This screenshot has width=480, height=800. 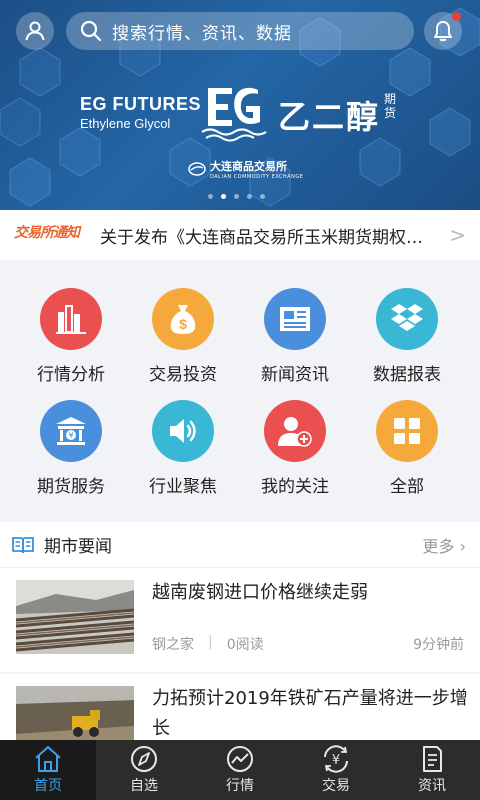 What do you see at coordinates (173, 645) in the screenshot?
I see `news-source: 钢之家` at bounding box center [173, 645].